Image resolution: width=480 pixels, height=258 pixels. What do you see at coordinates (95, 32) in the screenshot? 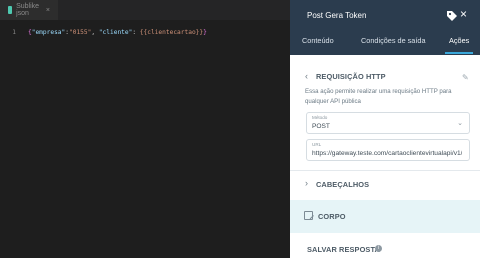
I see `comma: ,` at bounding box center [95, 32].